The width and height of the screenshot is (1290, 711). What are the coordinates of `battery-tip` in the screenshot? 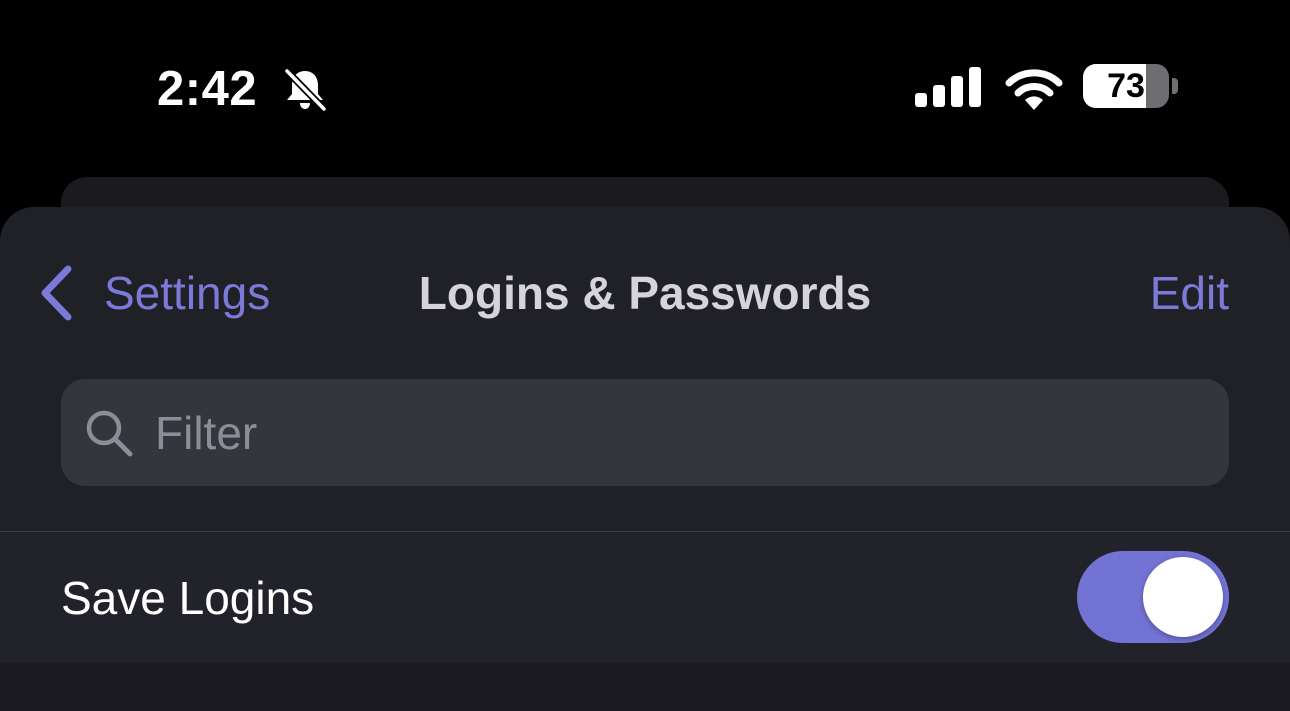 It's located at (1175, 86).